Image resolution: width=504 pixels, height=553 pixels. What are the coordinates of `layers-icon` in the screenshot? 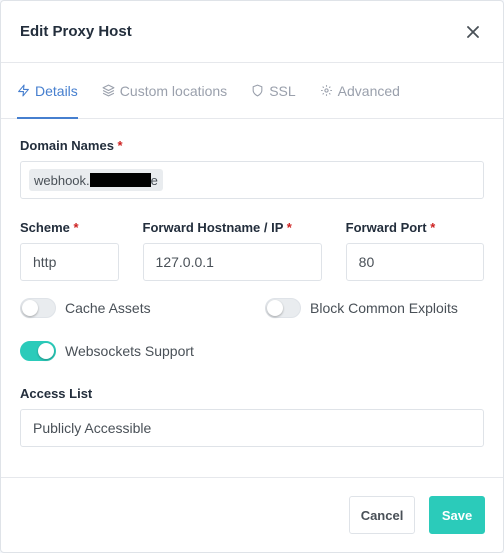 It's located at (108, 90).